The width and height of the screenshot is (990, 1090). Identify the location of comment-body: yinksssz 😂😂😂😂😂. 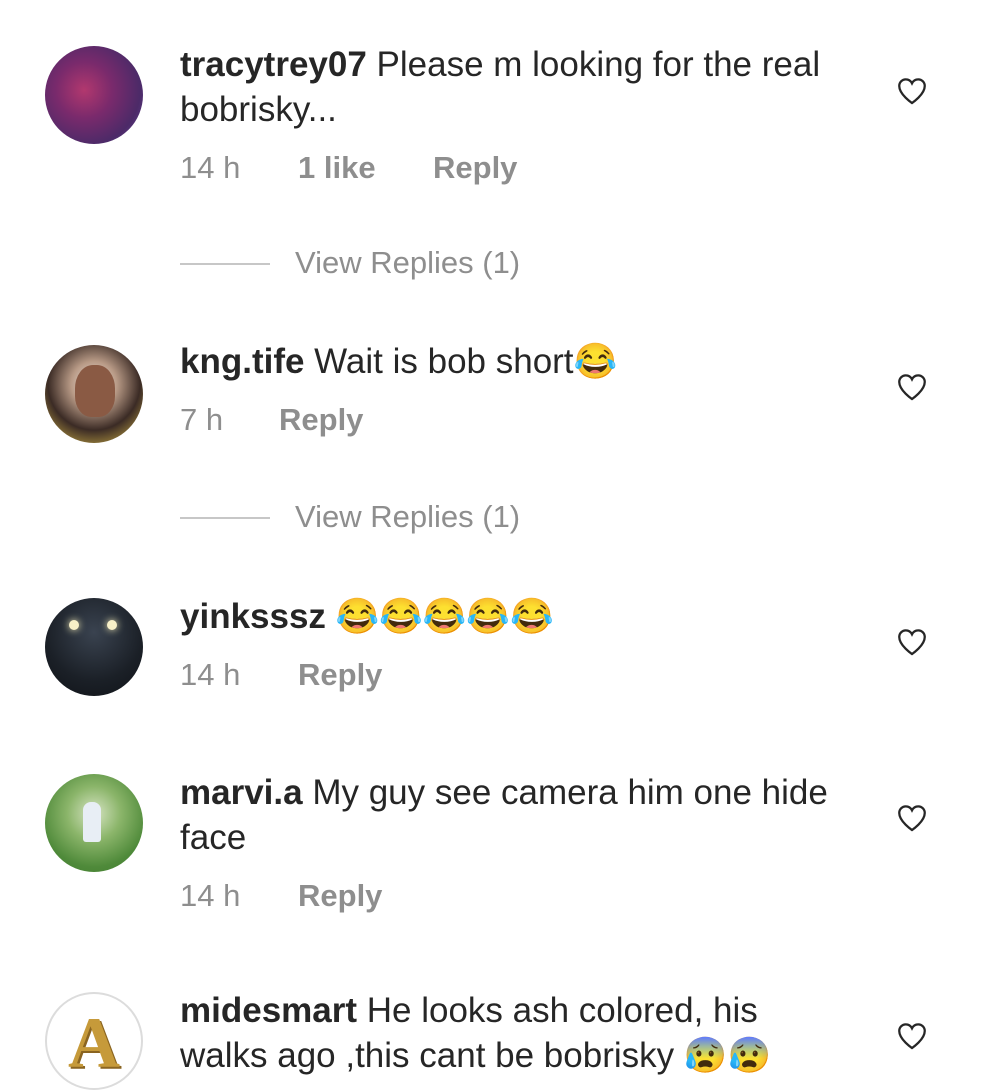
(505, 616).